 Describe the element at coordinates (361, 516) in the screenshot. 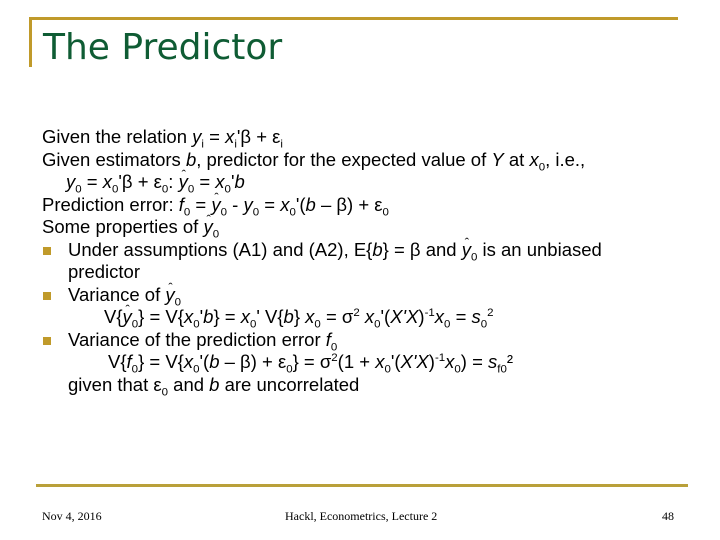

I see `footer-course: Hackl, Econometrics, Lecture 2` at that location.